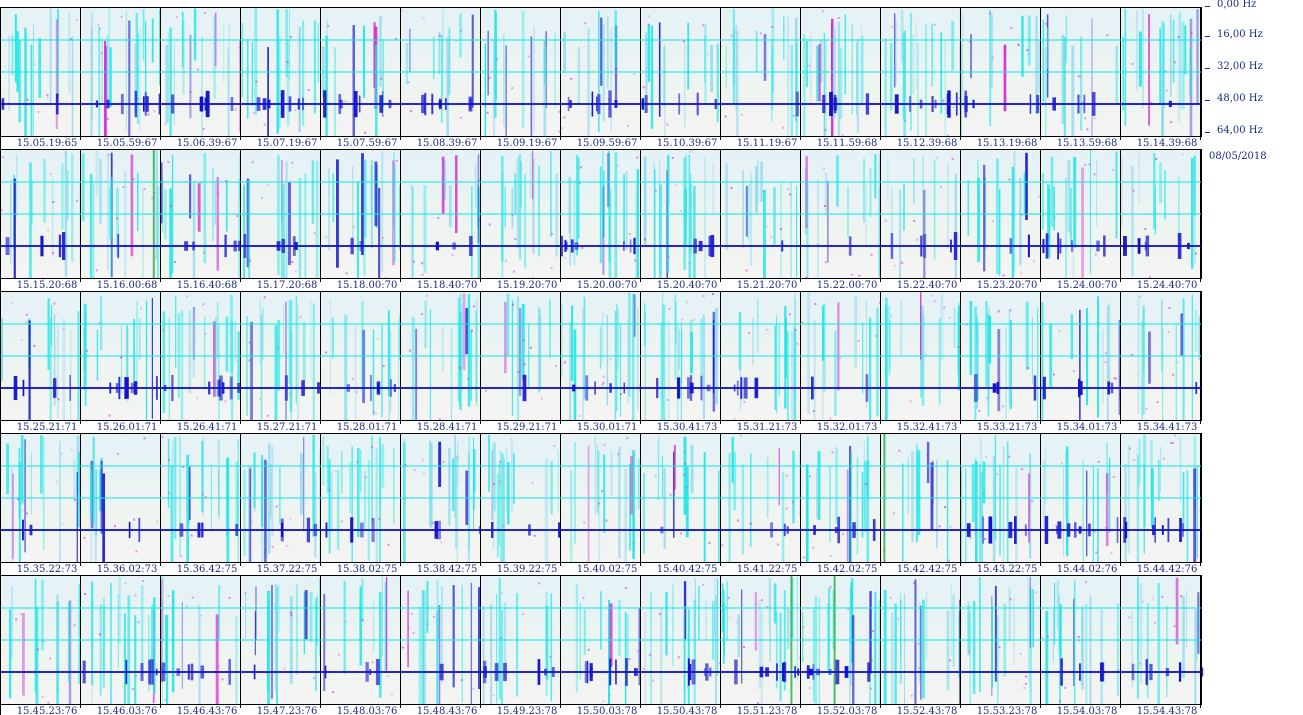 The width and height of the screenshot is (1303, 715). Describe the element at coordinates (1087, 427) in the screenshot. I see `timestamp-label: 15.34.01:73` at that location.